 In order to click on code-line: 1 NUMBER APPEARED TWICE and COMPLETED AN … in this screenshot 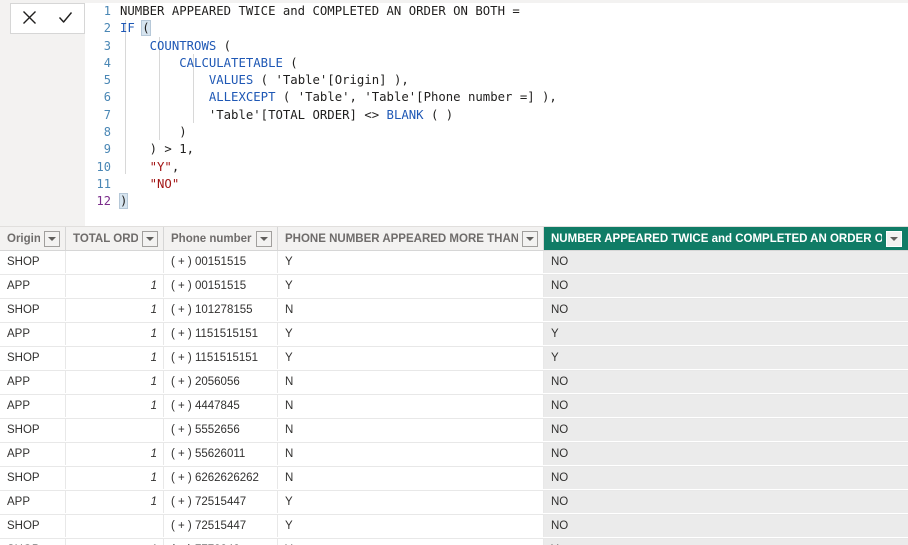, I will do `click(496, 11)`.